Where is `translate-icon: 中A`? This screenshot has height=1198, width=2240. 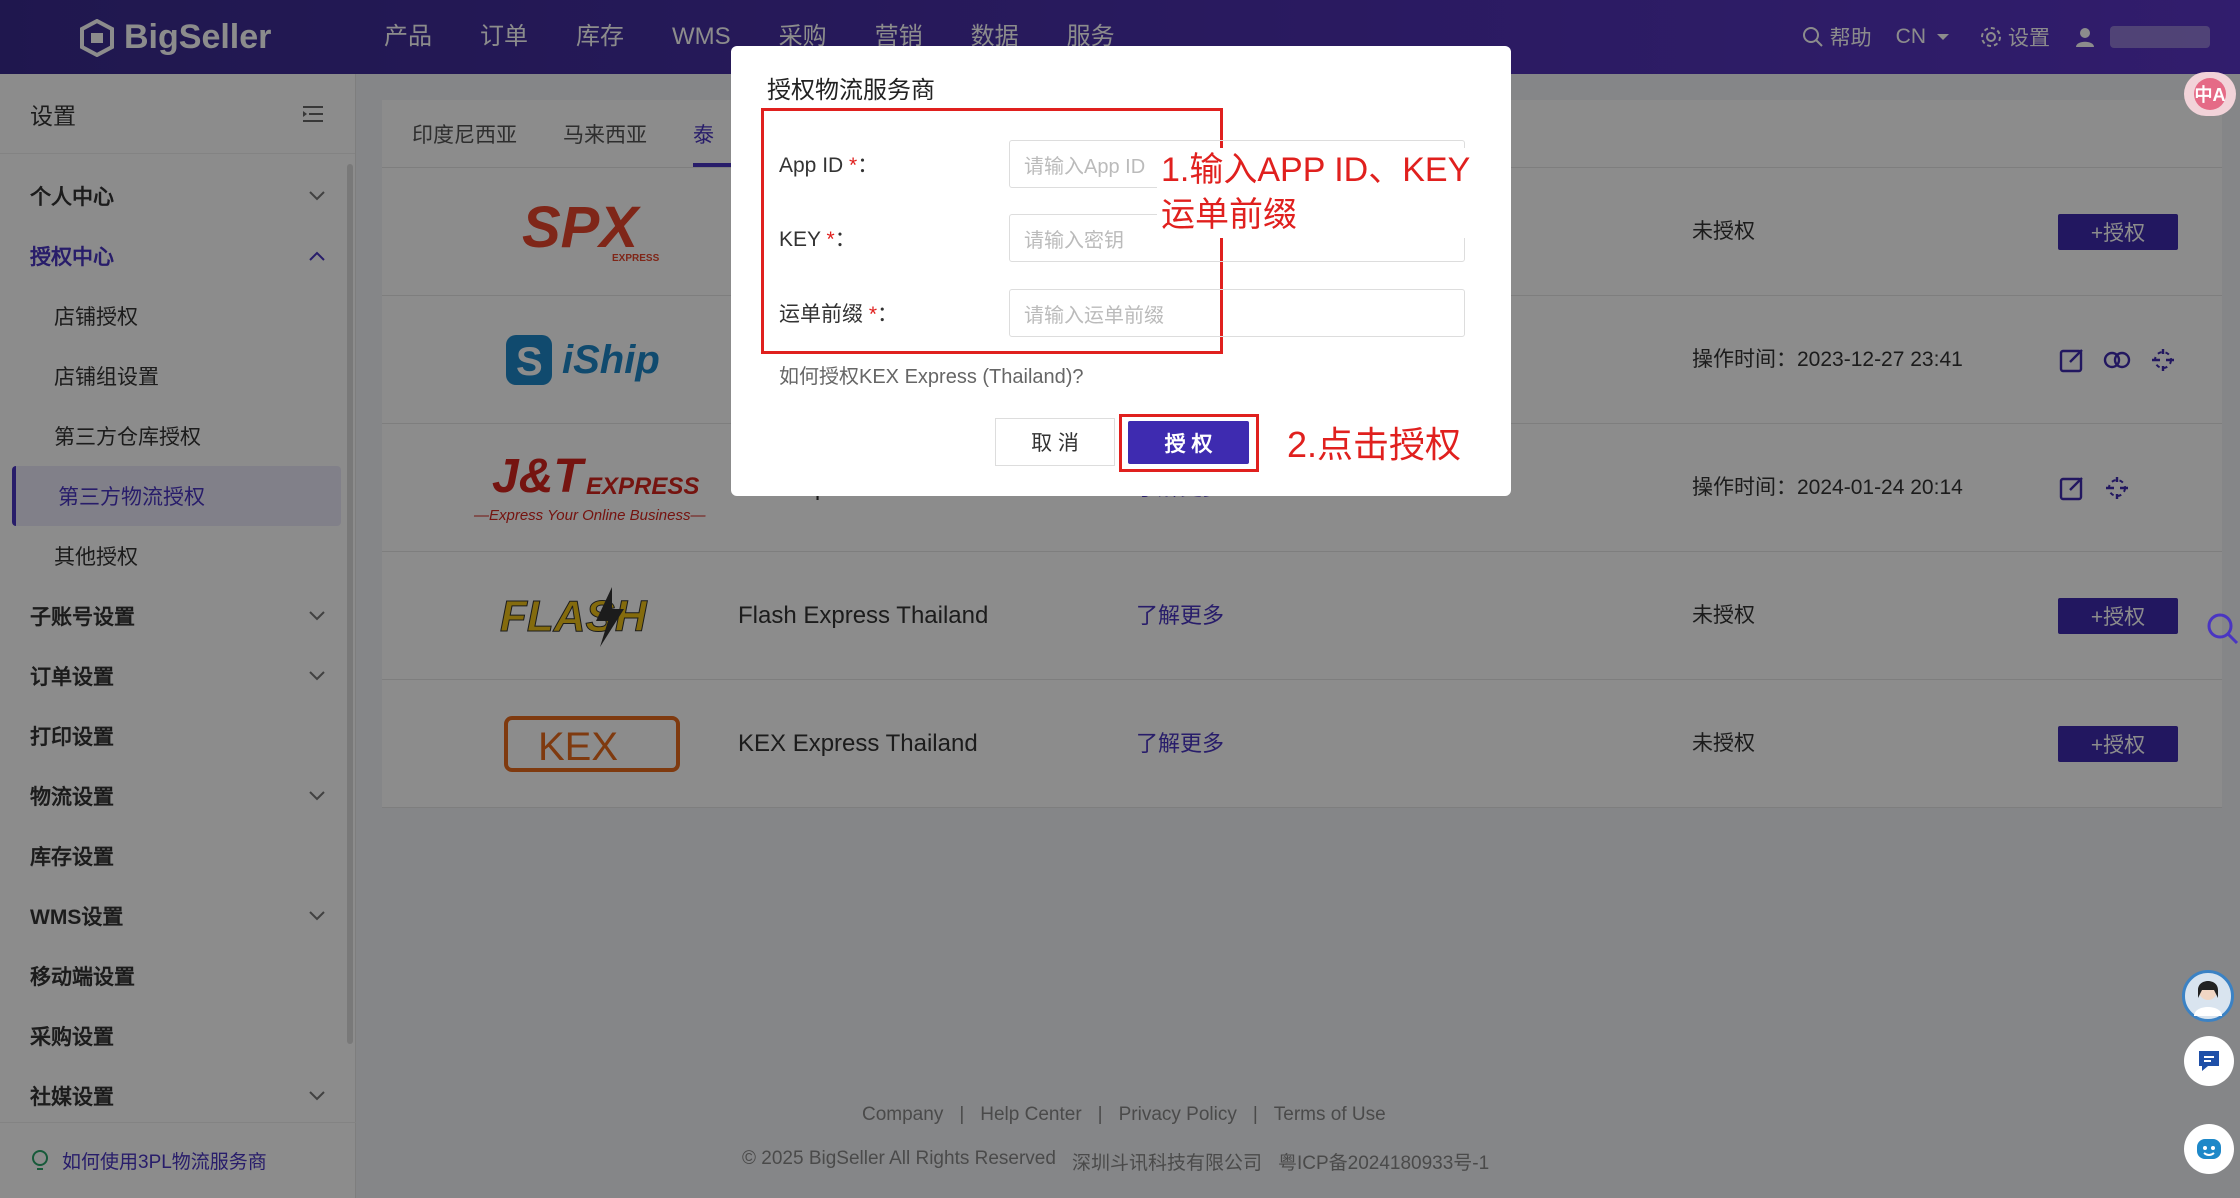
translate-icon: 中A is located at coordinates (2210, 94).